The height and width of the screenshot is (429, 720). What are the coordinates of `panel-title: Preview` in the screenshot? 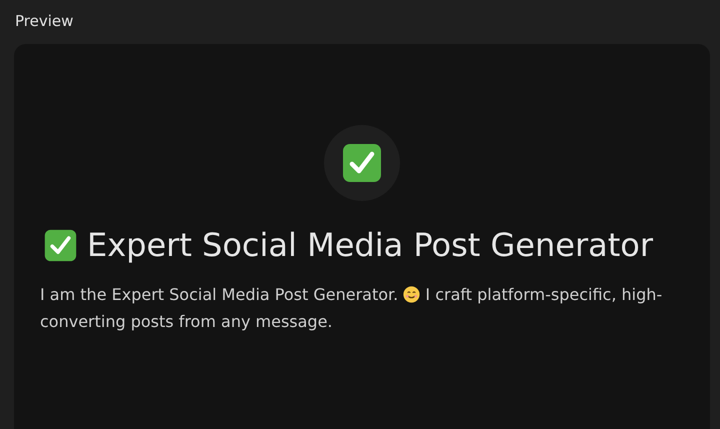 It's located at (44, 21).